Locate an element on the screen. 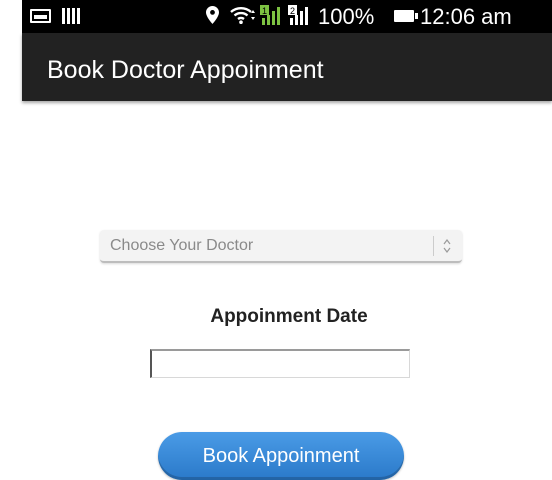 This screenshot has height=480, width=552. appointment-date-label: Appoinment Date is located at coordinates (289, 316).